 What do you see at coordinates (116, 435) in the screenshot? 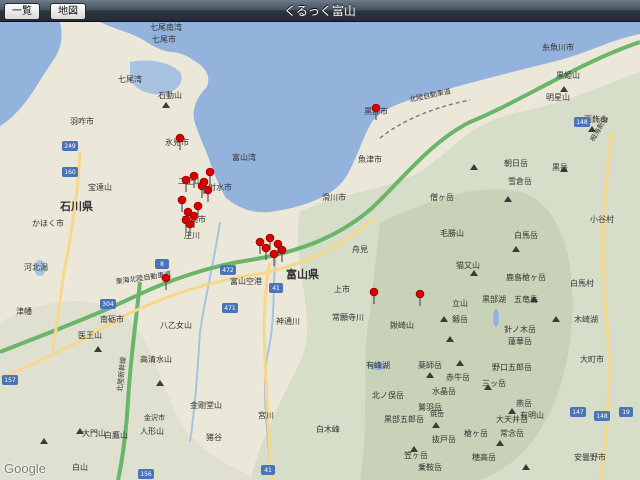
I see `label-hakuyozan: 白鷹山` at bounding box center [116, 435].